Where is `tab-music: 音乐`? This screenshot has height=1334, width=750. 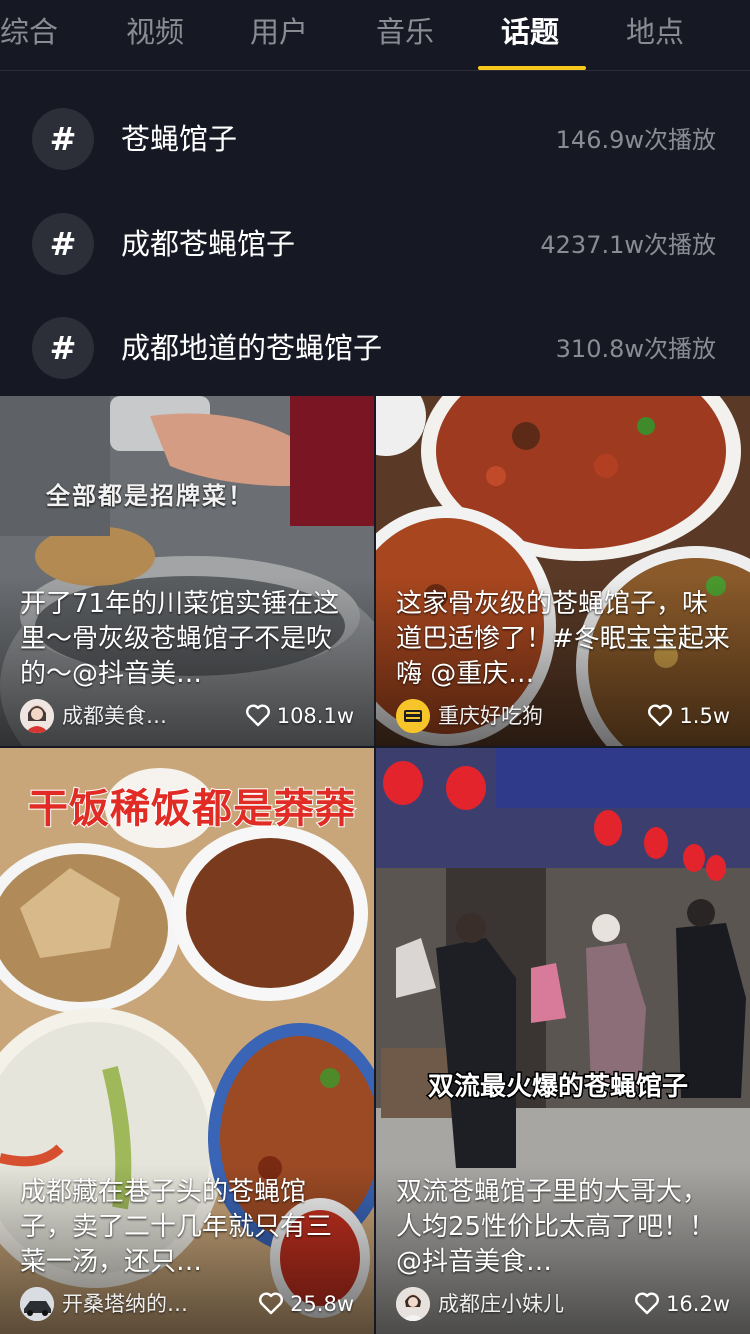 tab-music: 音乐 is located at coordinates (405, 32).